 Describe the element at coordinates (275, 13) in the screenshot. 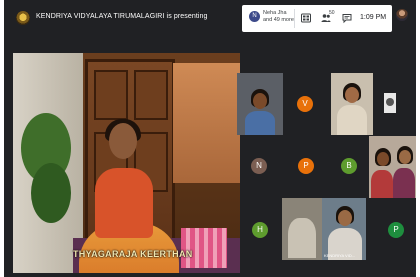

I see `participants-line-1: Neha Jha` at that location.